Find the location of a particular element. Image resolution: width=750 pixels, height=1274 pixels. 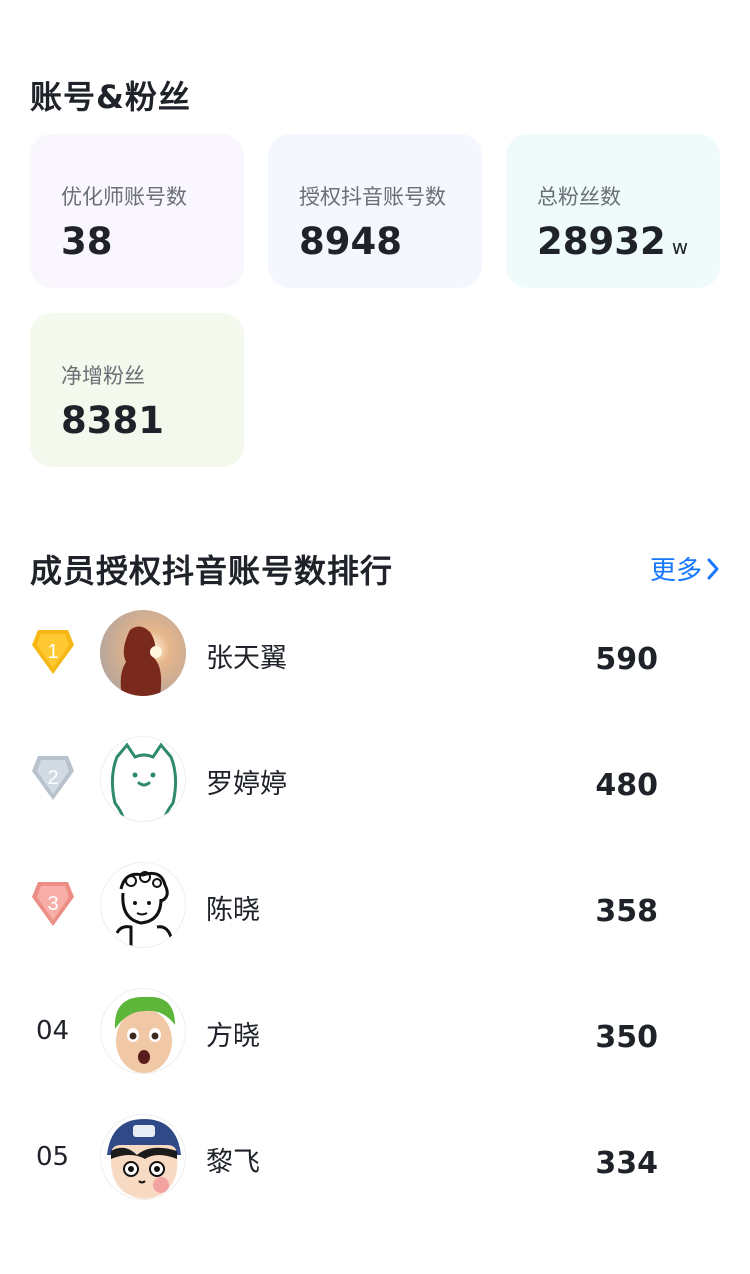

ranking-row: 3 陈晓 358 is located at coordinates (375, 905).